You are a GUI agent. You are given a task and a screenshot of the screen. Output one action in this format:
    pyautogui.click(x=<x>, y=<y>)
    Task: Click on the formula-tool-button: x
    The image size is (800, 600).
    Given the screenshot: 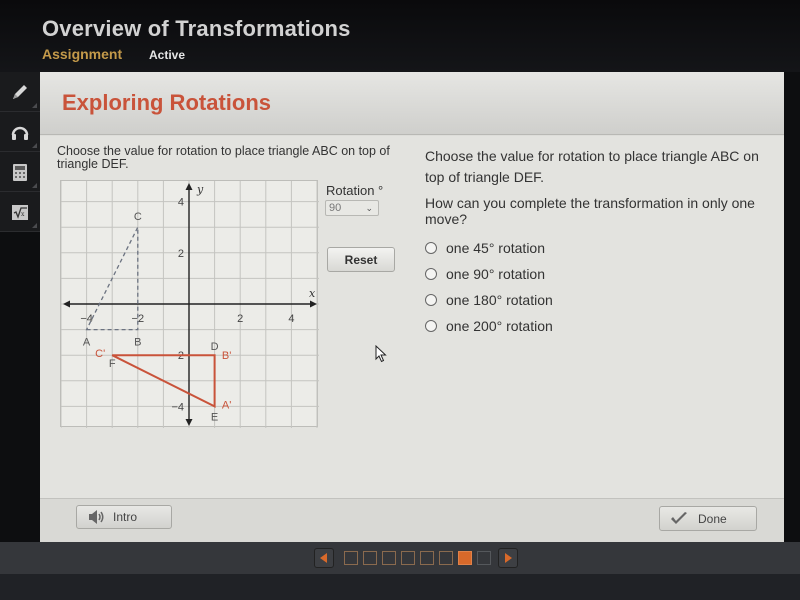 What is the action you would take?
    pyautogui.click(x=20, y=212)
    